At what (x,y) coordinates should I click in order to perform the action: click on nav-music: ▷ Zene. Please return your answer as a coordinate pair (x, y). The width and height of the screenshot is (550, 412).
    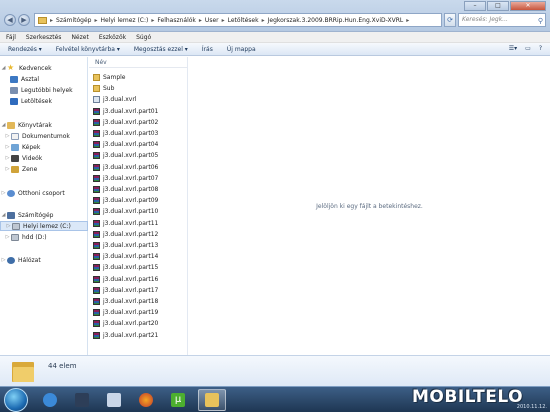
    Looking at the image, I should click on (44, 169).